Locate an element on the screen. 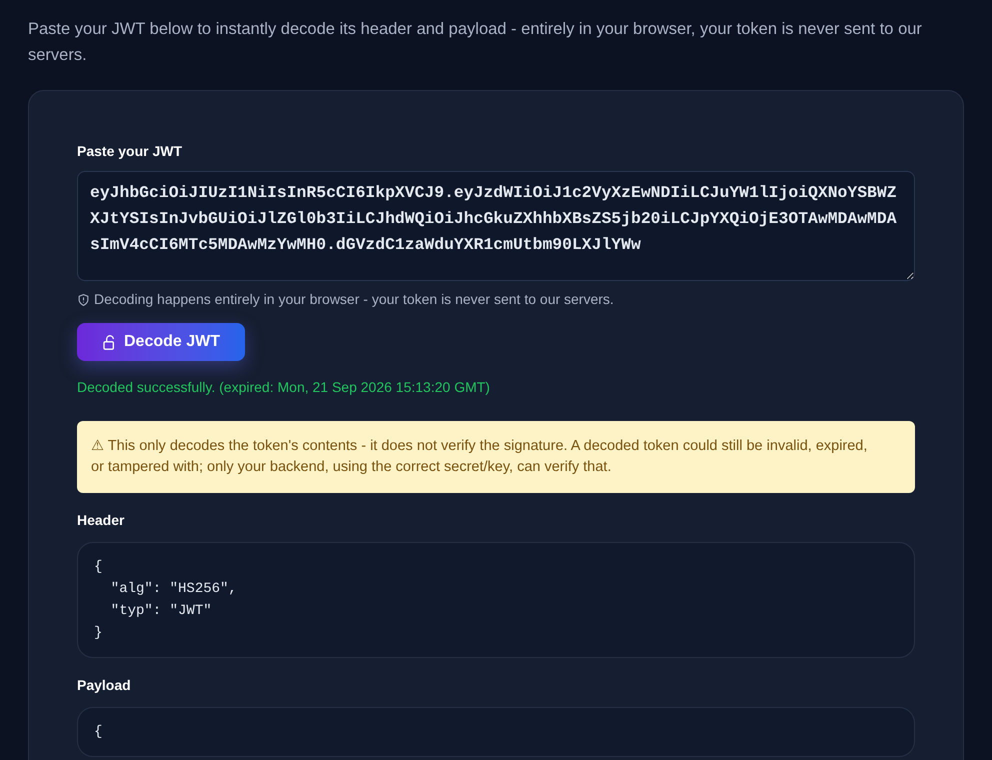  privacy-note: Decoding happens entirely in your browser - your token is never sent to our servers. is located at coordinates (354, 299).